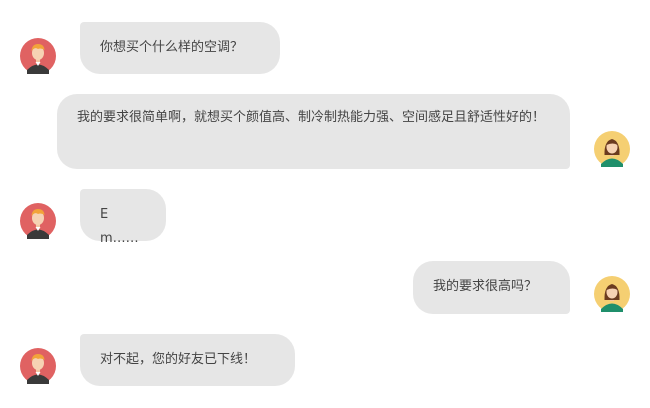  What do you see at coordinates (325, 361) in the screenshot?
I see `message-row-bot: 对不起，您的好友已下线！` at bounding box center [325, 361].